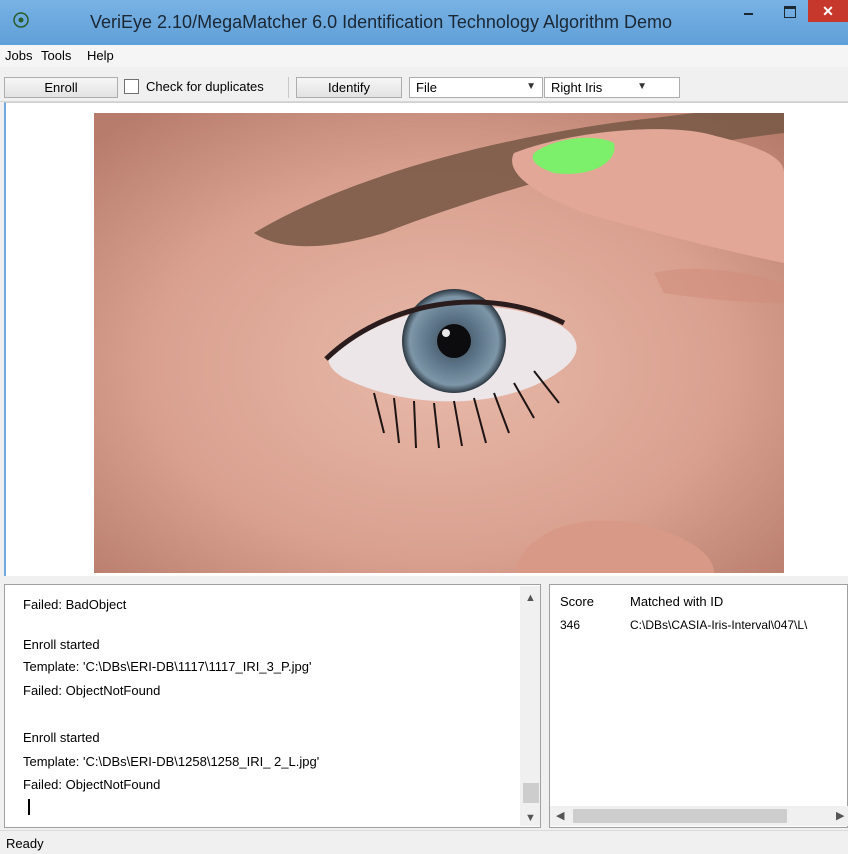 This screenshot has width=848, height=854. What do you see at coordinates (680, 816) in the screenshot?
I see `results-hscrollbar-thumb` at bounding box center [680, 816].